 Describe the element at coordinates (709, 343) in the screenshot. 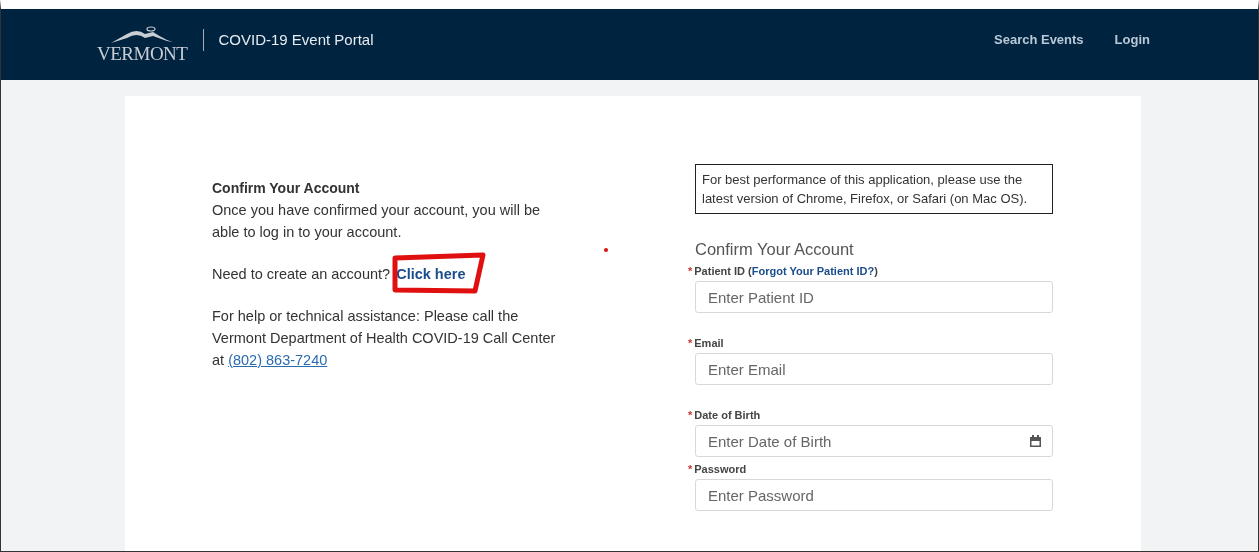

I see `label-text: Email` at that location.